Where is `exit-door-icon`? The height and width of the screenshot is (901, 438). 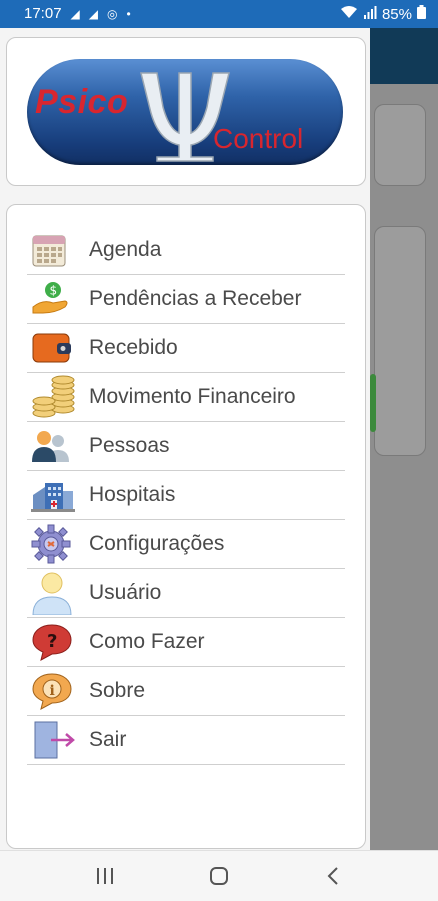
exit-door-icon is located at coordinates (56, 740).